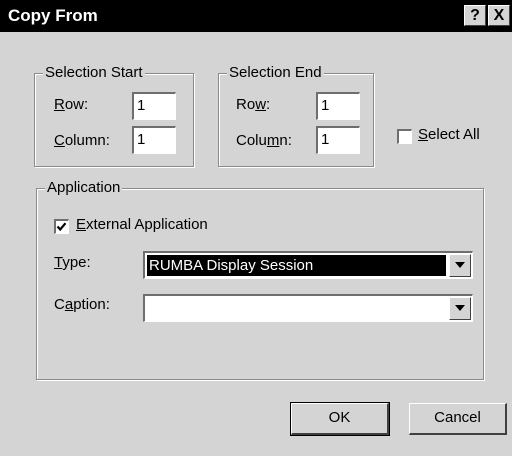  I want to click on caption-label-pre: C, so click(59, 304).